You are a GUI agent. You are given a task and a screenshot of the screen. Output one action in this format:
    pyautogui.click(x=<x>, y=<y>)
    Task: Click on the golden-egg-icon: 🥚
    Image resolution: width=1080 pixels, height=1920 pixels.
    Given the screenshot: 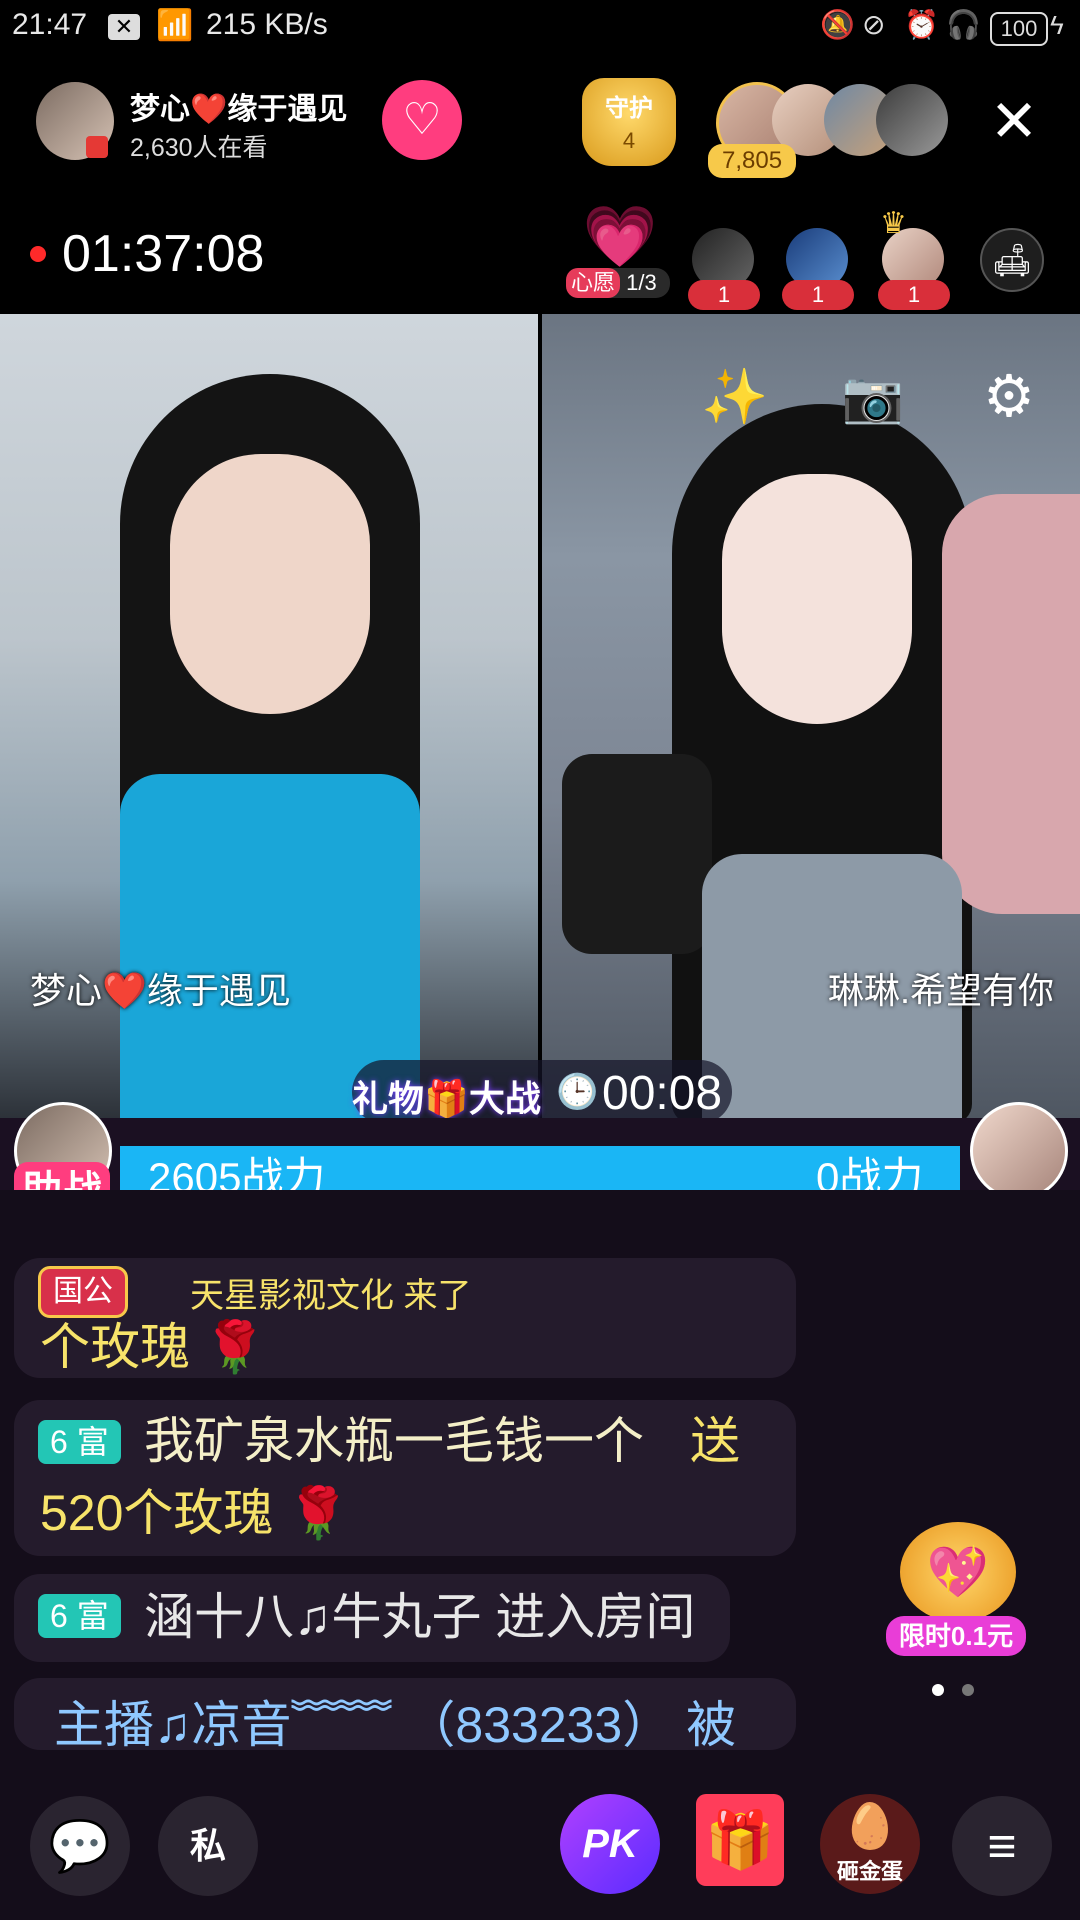 What is the action you would take?
    pyautogui.click(x=870, y=1826)
    